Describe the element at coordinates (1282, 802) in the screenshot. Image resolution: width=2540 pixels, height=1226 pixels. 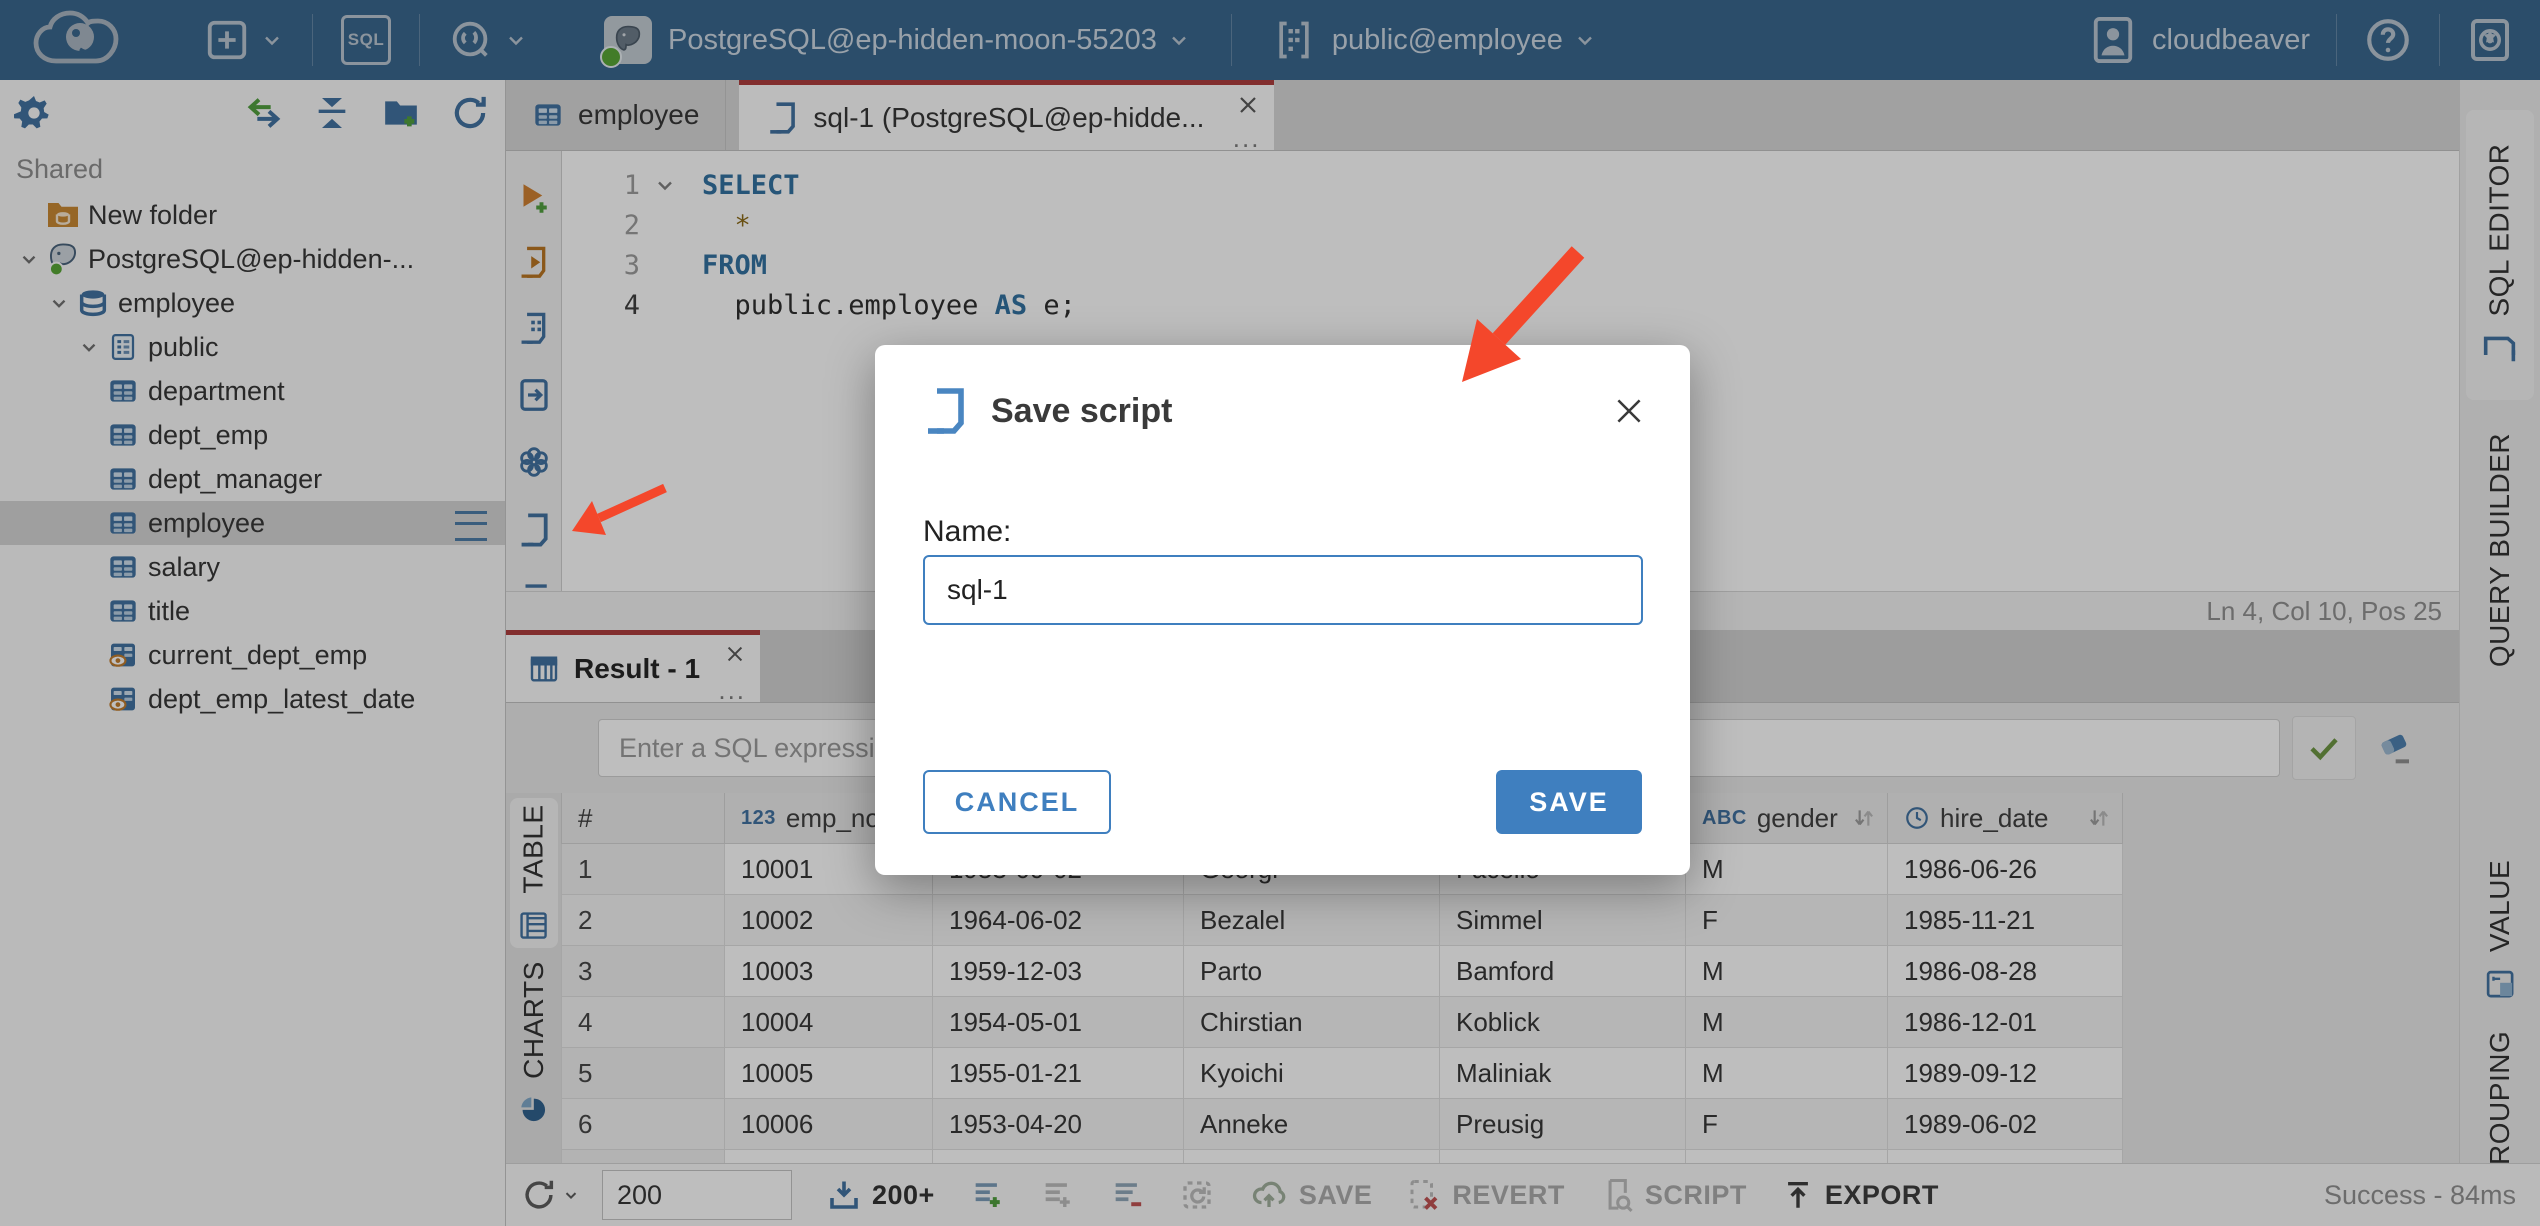
I see `dialog-buttons: CANCEL SAVE` at that location.